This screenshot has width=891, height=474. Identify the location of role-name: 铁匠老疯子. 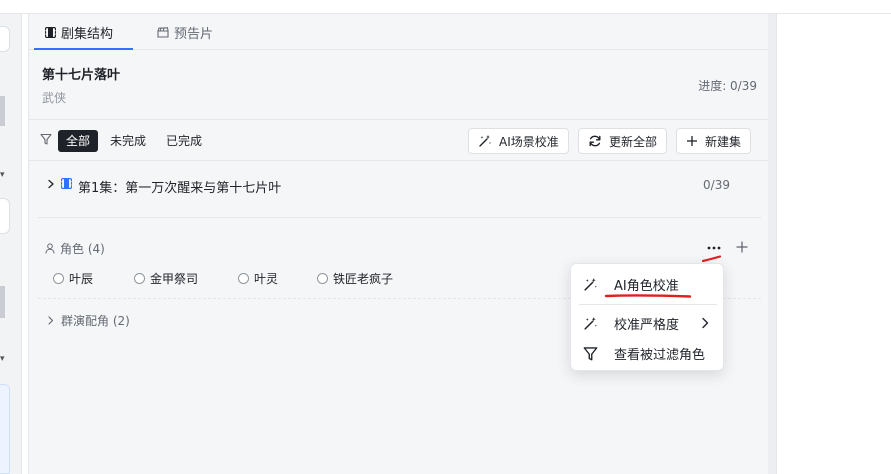
(363, 279).